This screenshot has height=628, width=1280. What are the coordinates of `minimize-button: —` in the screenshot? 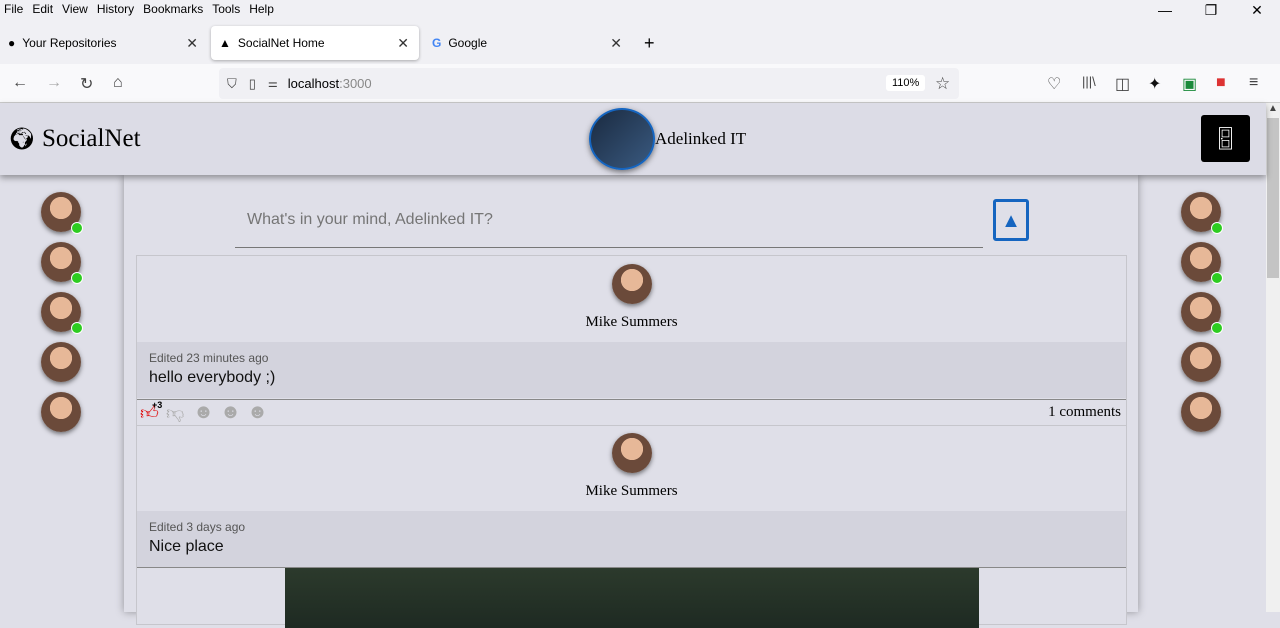 It's located at (1165, 10).